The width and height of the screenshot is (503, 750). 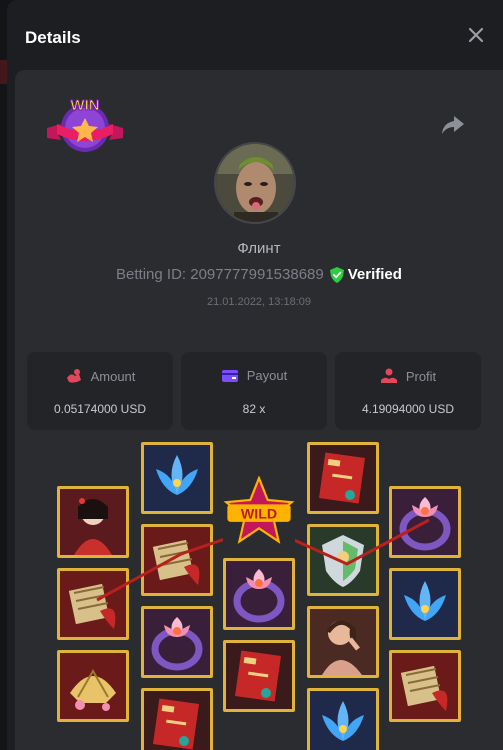 What do you see at coordinates (343, 560) in the screenshot?
I see `symbol-shield` at bounding box center [343, 560].